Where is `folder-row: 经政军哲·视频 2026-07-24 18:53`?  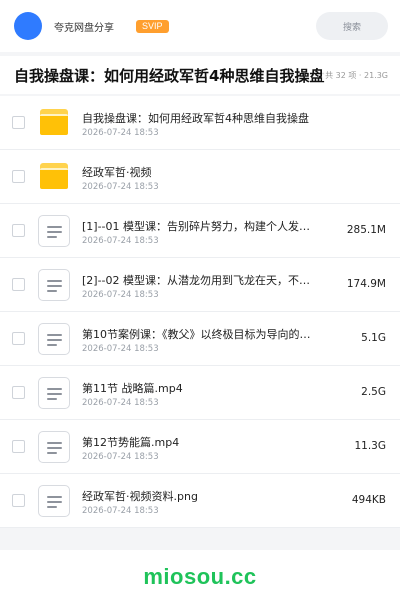
folder-row: 经政军哲·视频 2026-07-24 18:53 is located at coordinates (200, 177).